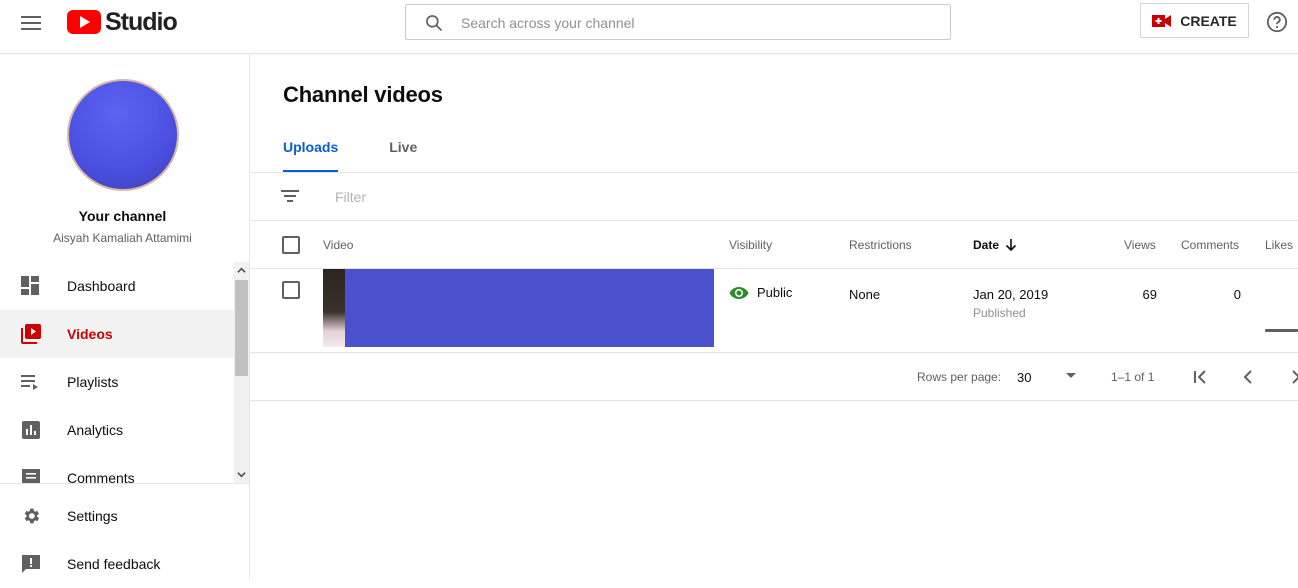 The image size is (1298, 588). I want to click on sidebar-bottom-nav: Settings Send feedback, so click(125, 540).